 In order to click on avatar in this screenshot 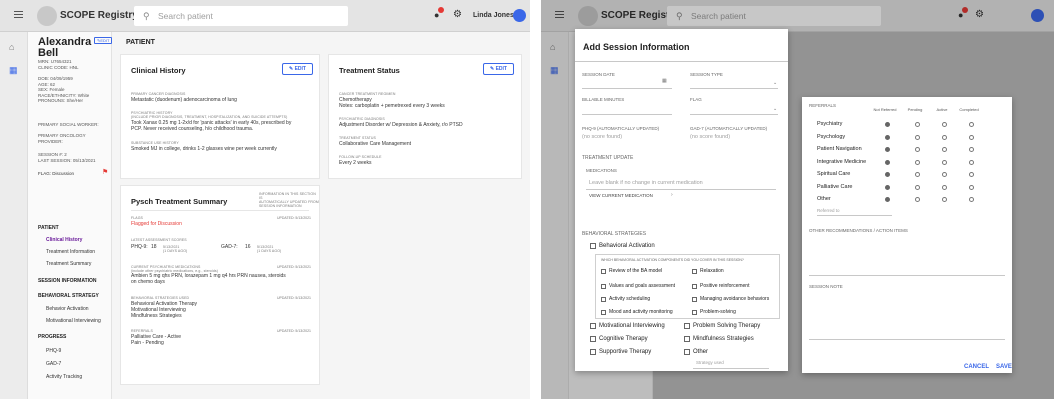, I will do `click(519, 15)`.